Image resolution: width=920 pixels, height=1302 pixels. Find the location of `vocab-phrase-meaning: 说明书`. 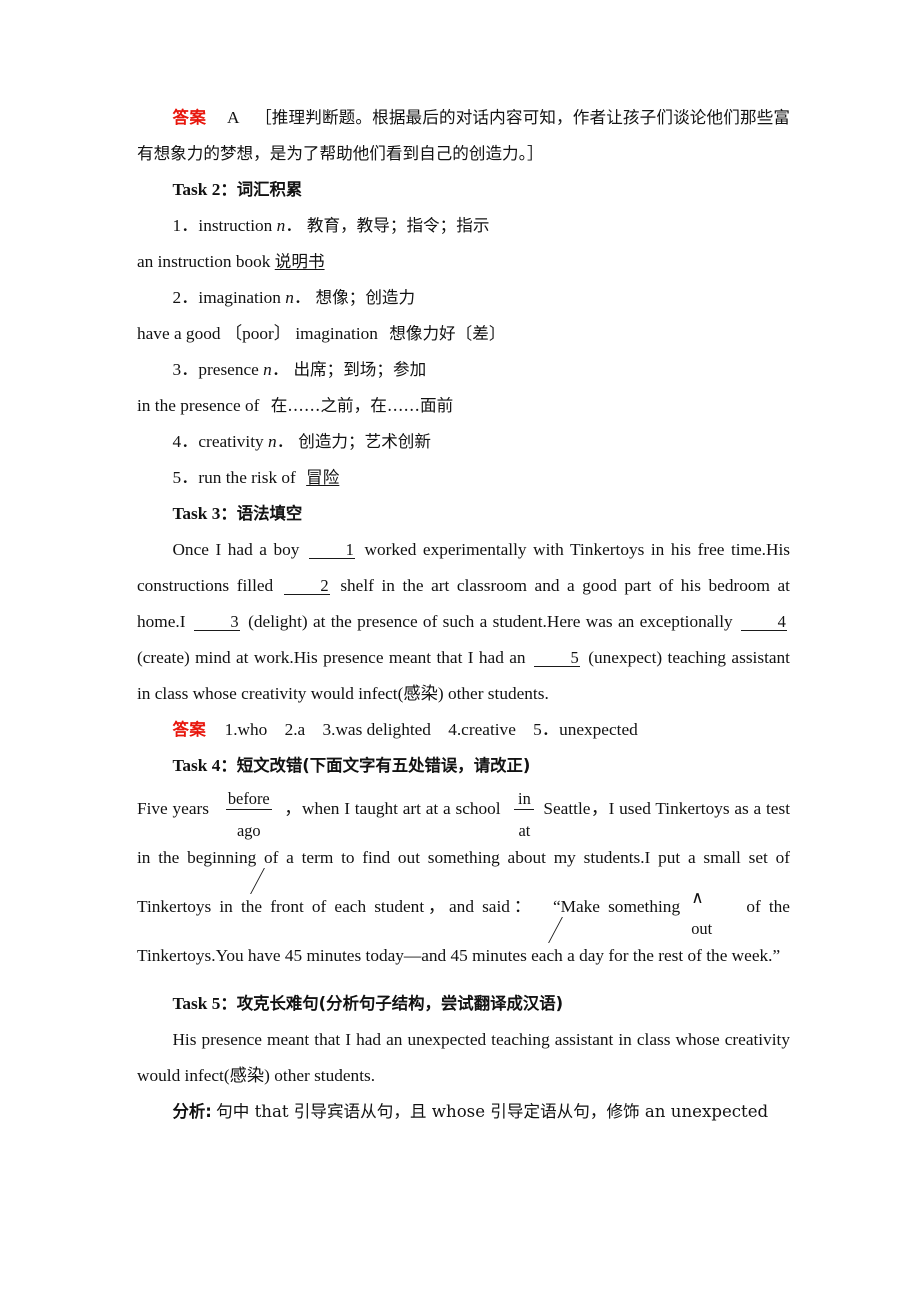

vocab-phrase-meaning: 说明书 is located at coordinates (299, 261).